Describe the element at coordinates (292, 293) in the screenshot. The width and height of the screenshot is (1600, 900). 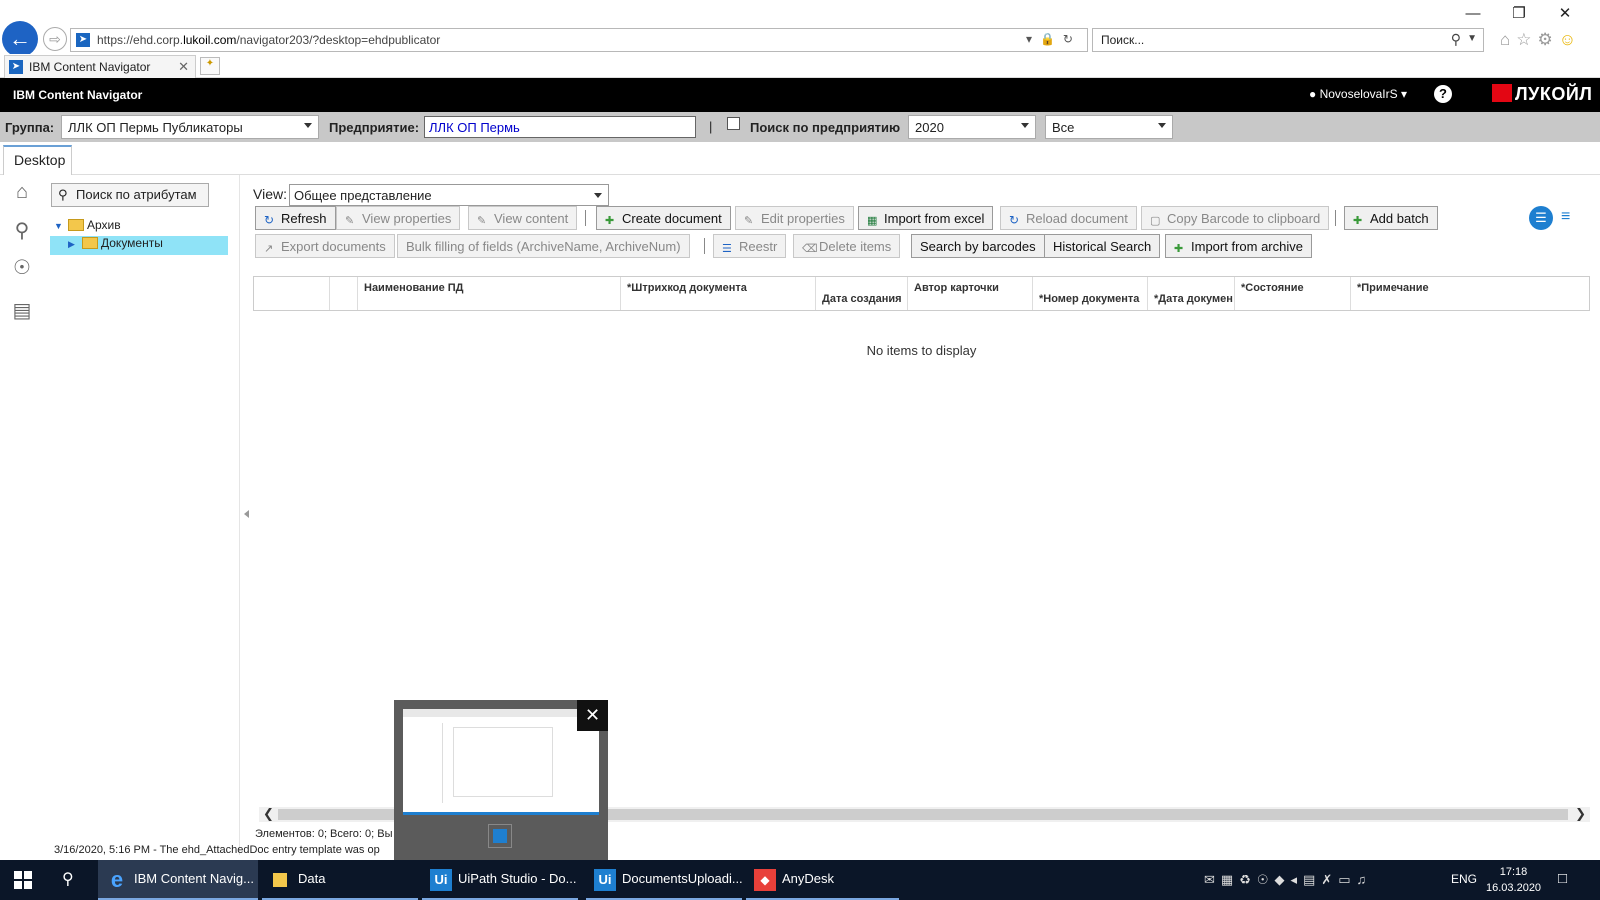
I see `column-select` at that location.